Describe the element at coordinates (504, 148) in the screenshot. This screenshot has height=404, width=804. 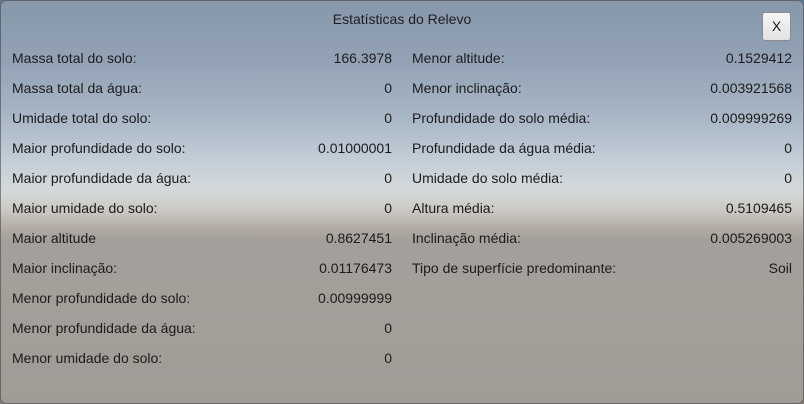
I see `stat-label: Profundidade da água média:` at that location.